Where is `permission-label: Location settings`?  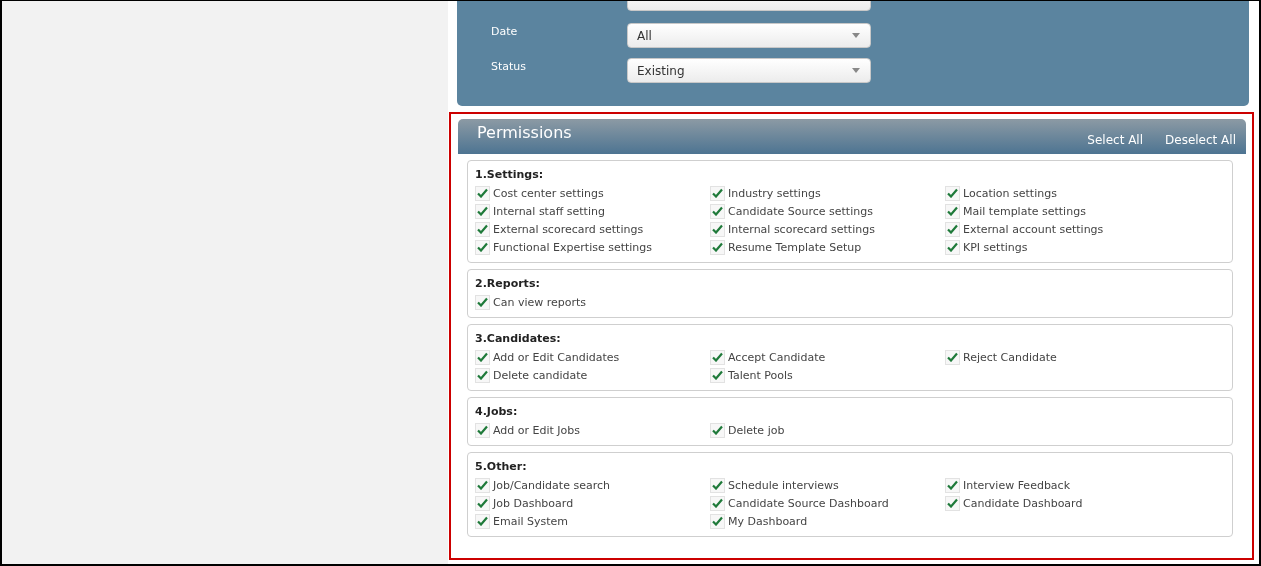 permission-label: Location settings is located at coordinates (1010, 193).